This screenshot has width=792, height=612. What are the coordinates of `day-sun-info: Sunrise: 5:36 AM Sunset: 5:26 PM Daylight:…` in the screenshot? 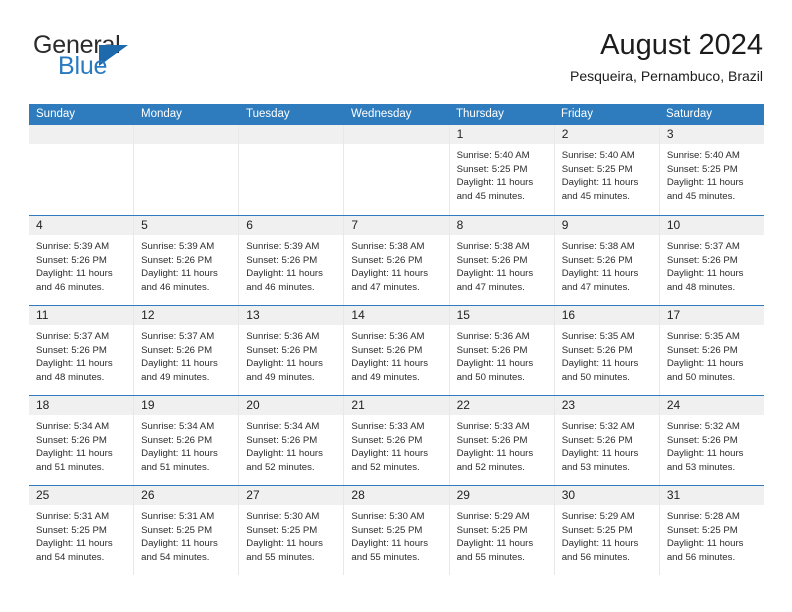 It's located at (291, 354).